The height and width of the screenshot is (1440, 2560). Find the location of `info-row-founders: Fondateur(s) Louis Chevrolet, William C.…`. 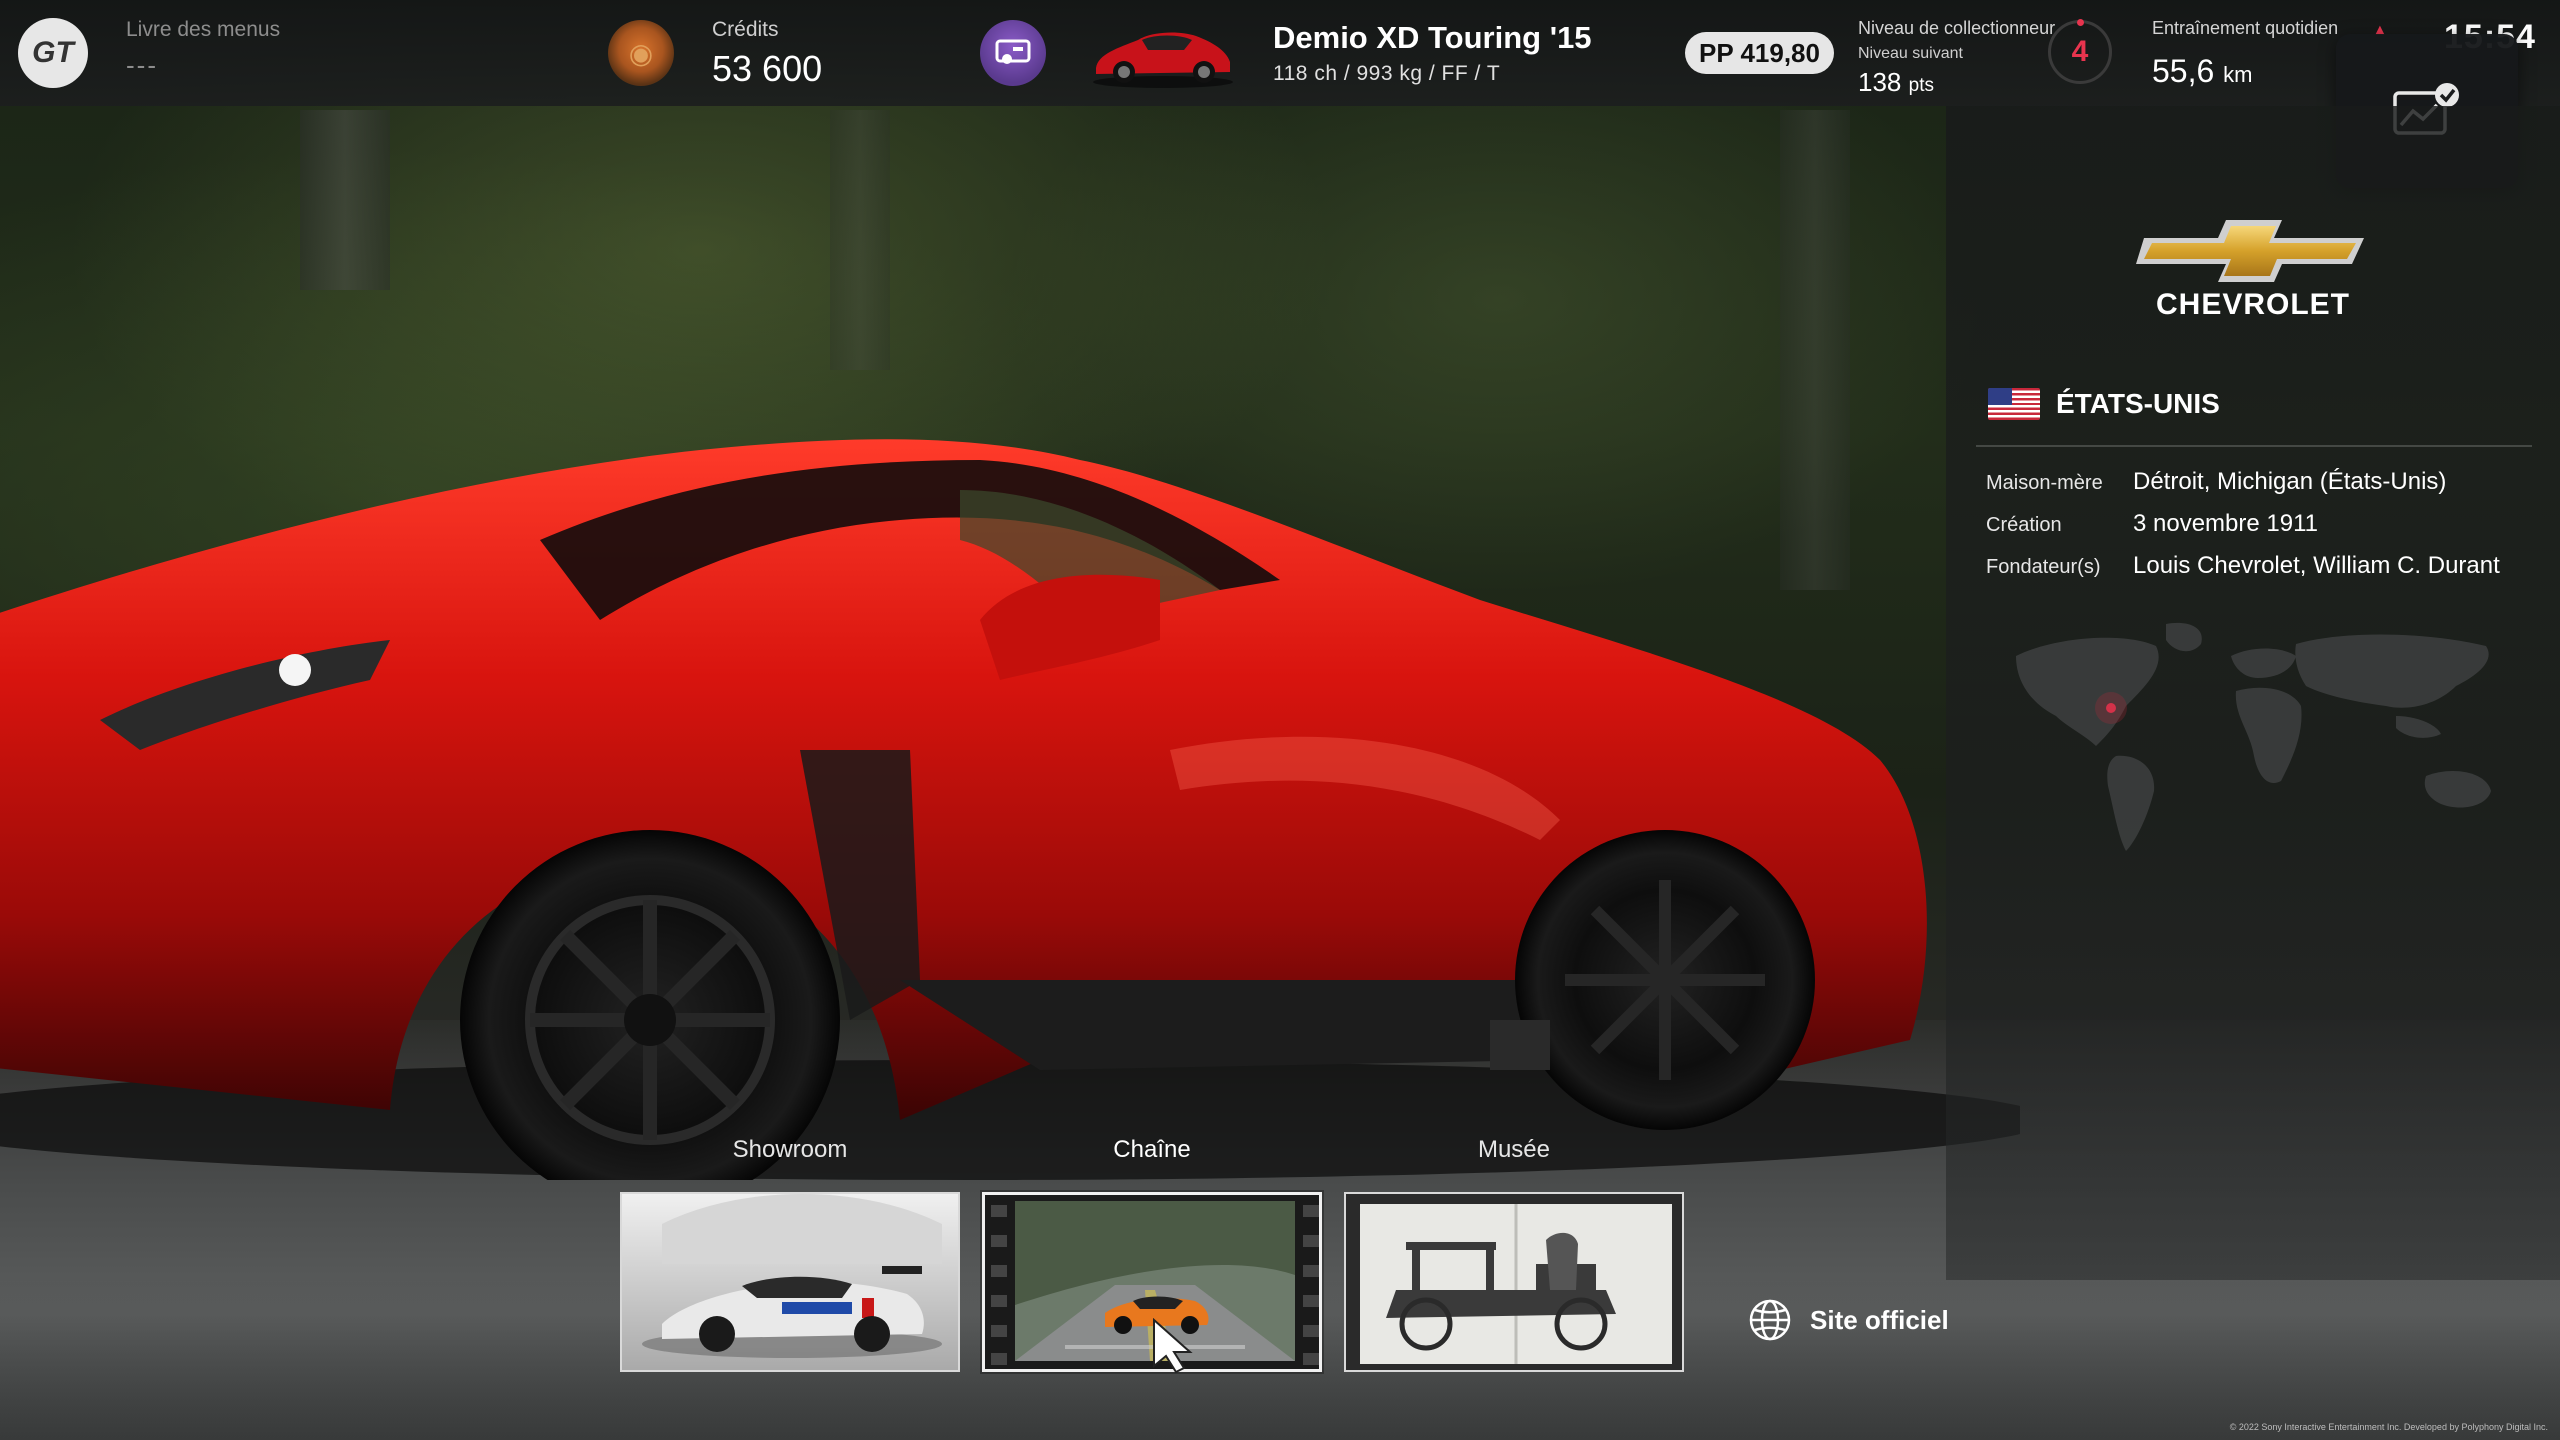

info-row-founders: Fondateur(s) Louis Chevrolet, William C.… is located at coordinates (2243, 566).